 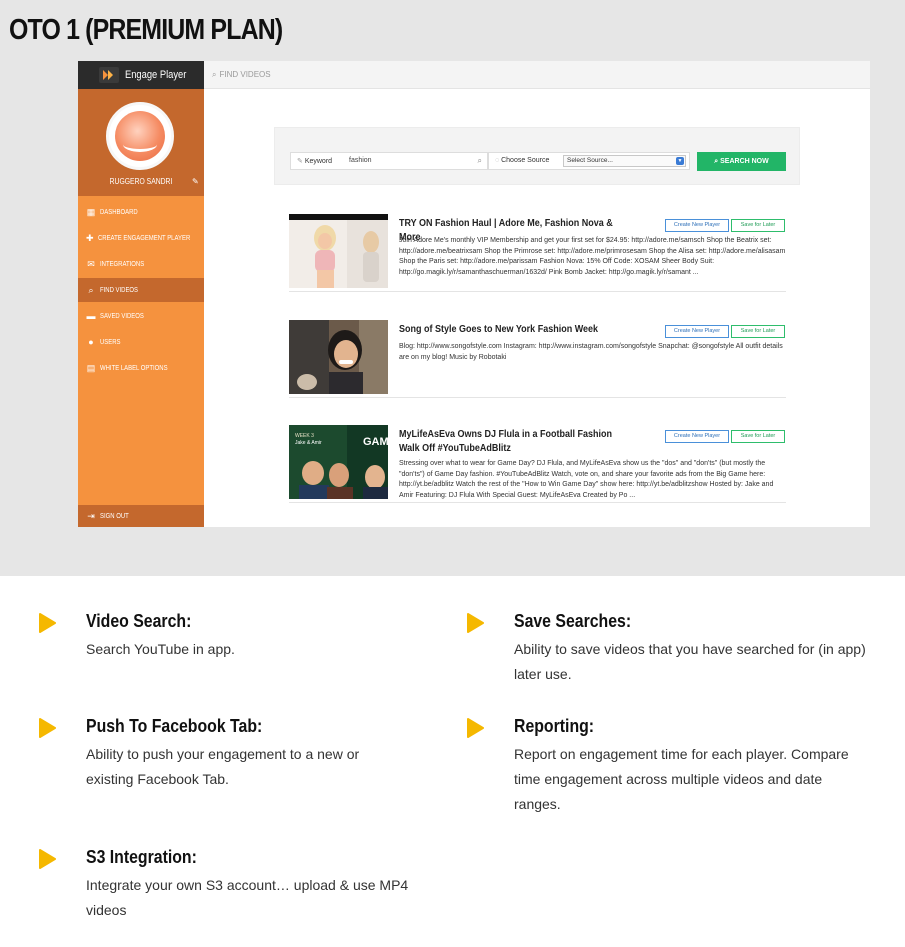 I want to click on sidebar-item-label: USERS, so click(x=110, y=342).